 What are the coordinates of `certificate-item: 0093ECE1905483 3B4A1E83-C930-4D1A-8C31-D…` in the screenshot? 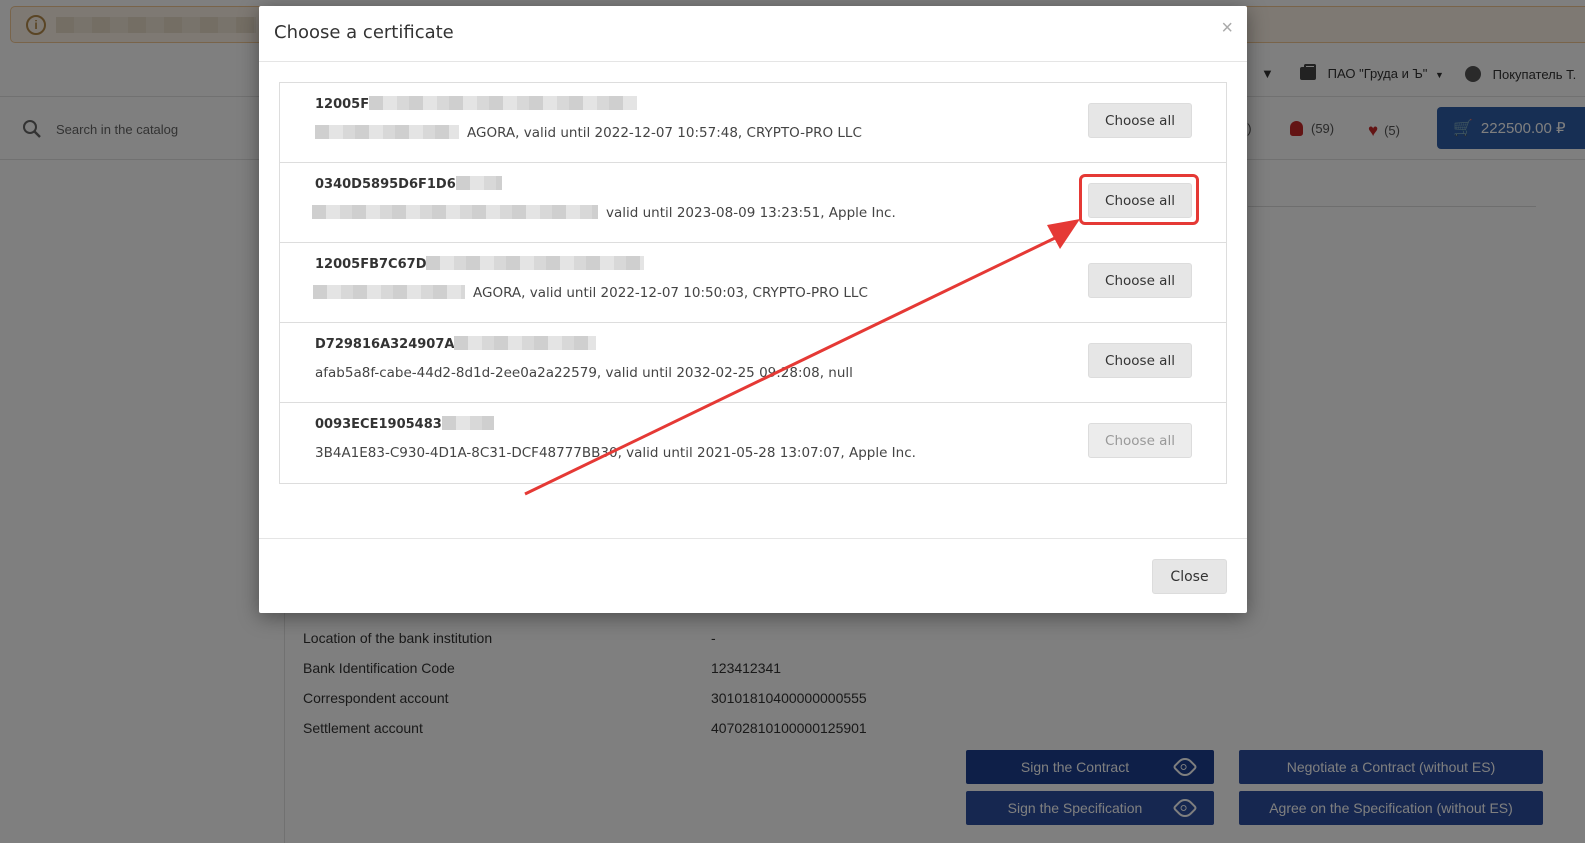 It's located at (753, 443).